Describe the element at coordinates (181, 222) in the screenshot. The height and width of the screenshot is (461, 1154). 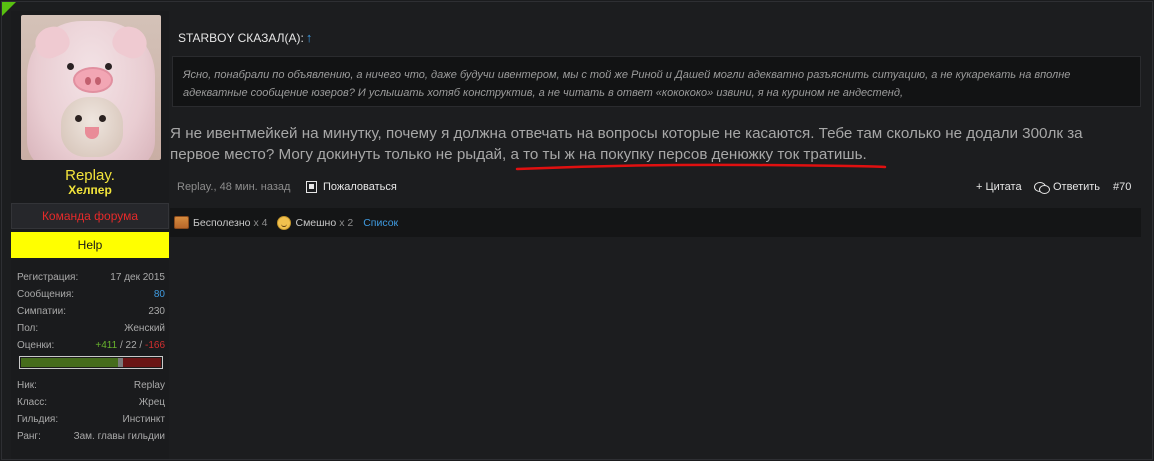
I see `box-icon` at that location.